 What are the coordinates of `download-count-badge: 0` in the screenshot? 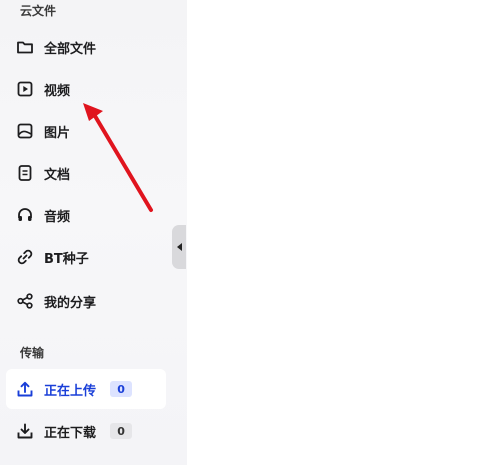 It's located at (121, 431).